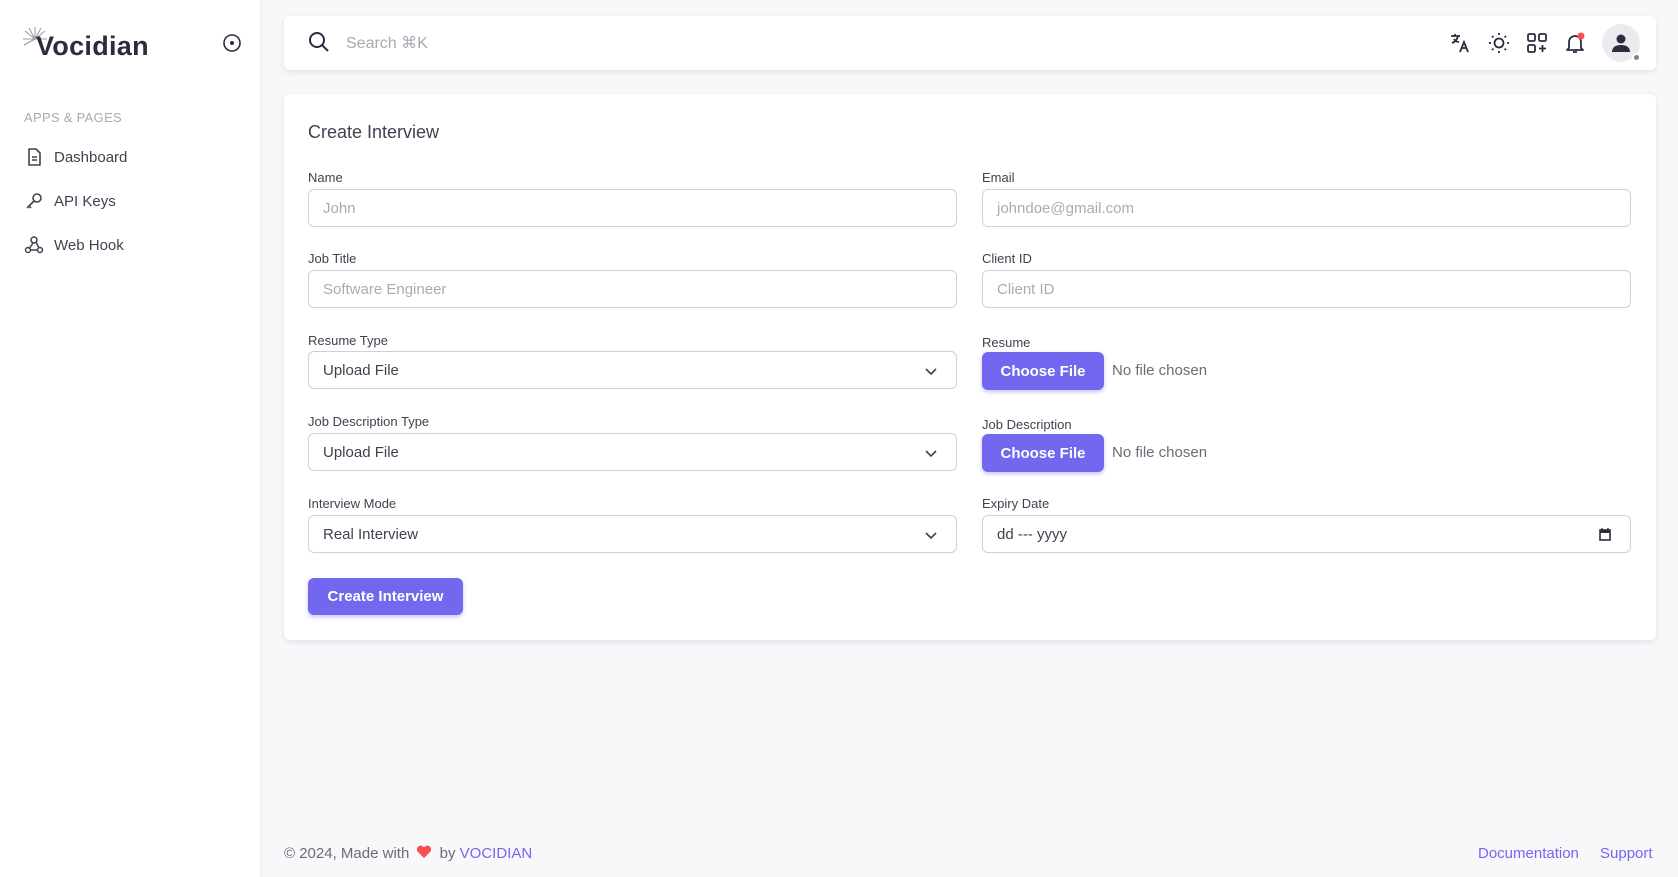 Image resolution: width=1678 pixels, height=877 pixels. I want to click on expiry-date-input: dd --- yyyy, so click(1306, 534).